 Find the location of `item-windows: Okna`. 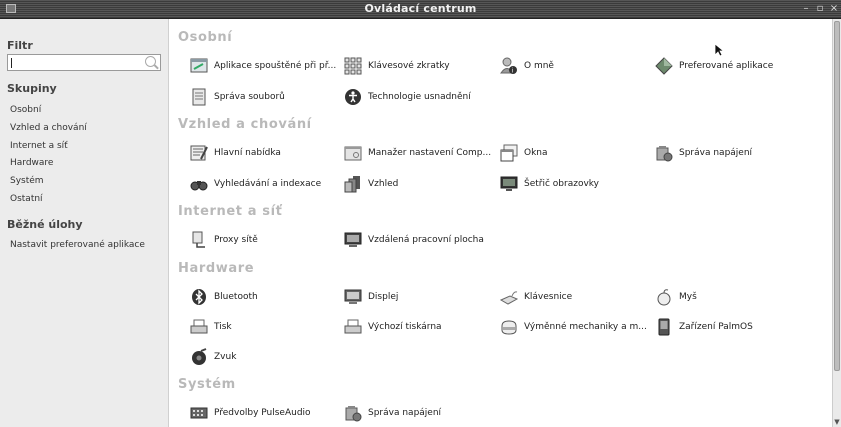

item-windows: Okna is located at coordinates (524, 153).